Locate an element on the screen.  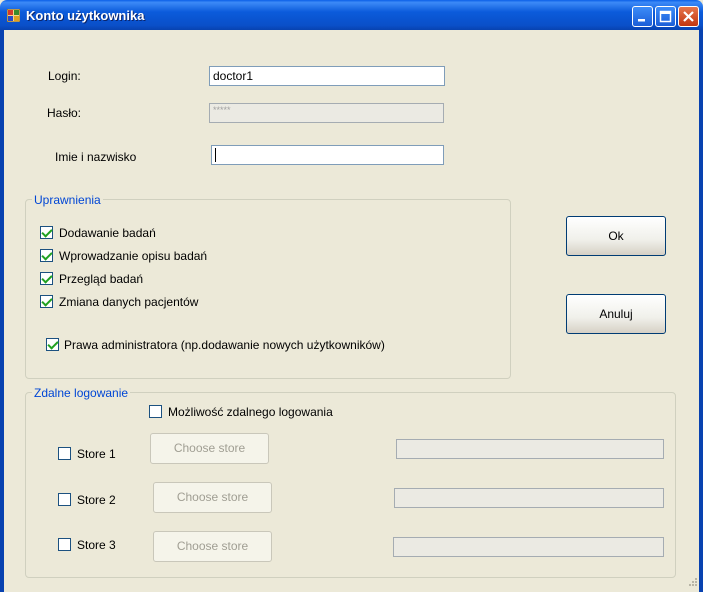
maximize-button is located at coordinates (665, 16).